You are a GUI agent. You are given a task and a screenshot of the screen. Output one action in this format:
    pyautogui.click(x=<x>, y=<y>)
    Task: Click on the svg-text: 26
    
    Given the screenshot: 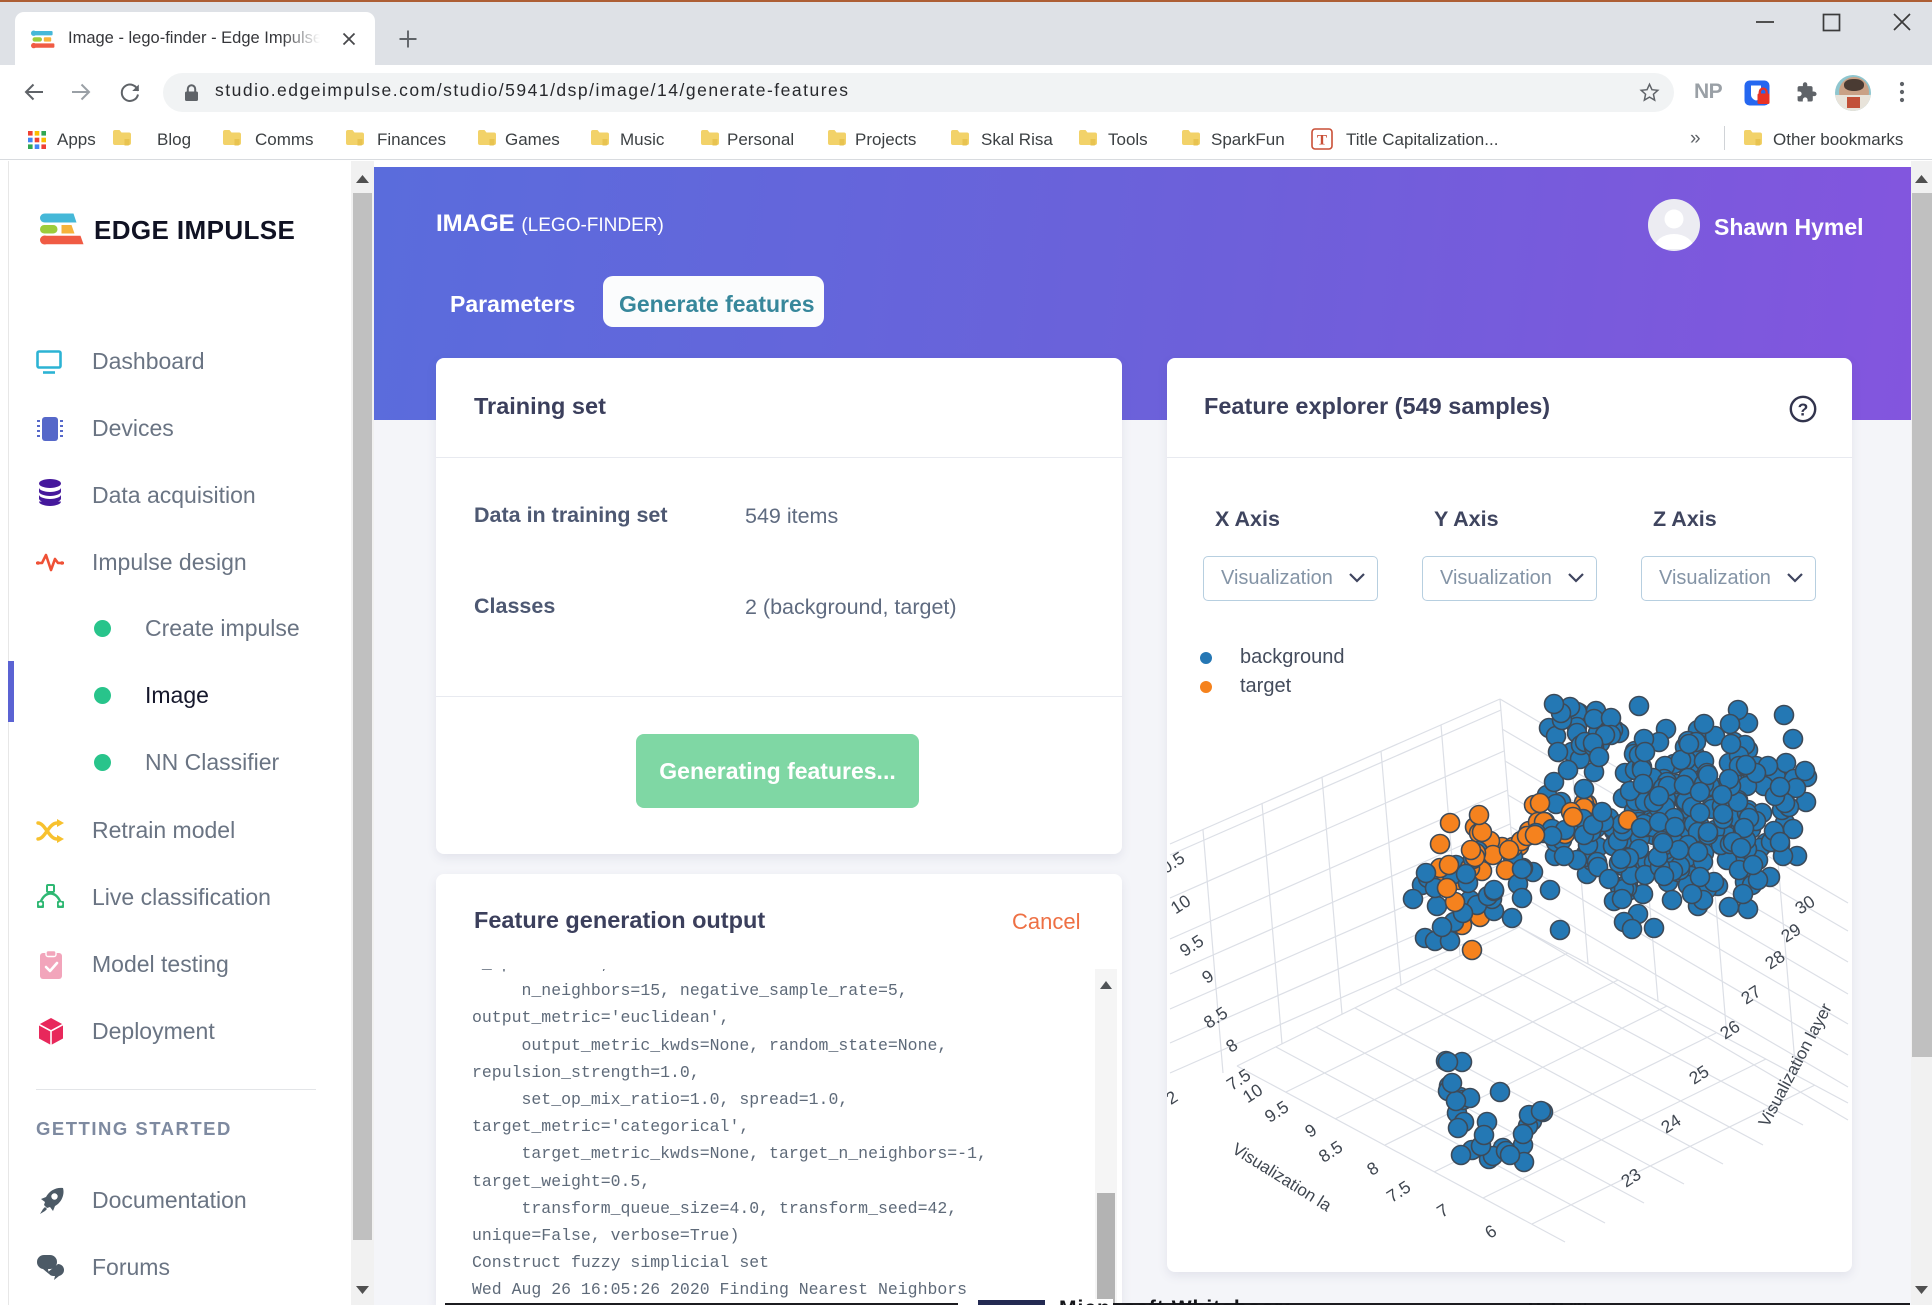 What is the action you would take?
    pyautogui.click(x=1729, y=1029)
    